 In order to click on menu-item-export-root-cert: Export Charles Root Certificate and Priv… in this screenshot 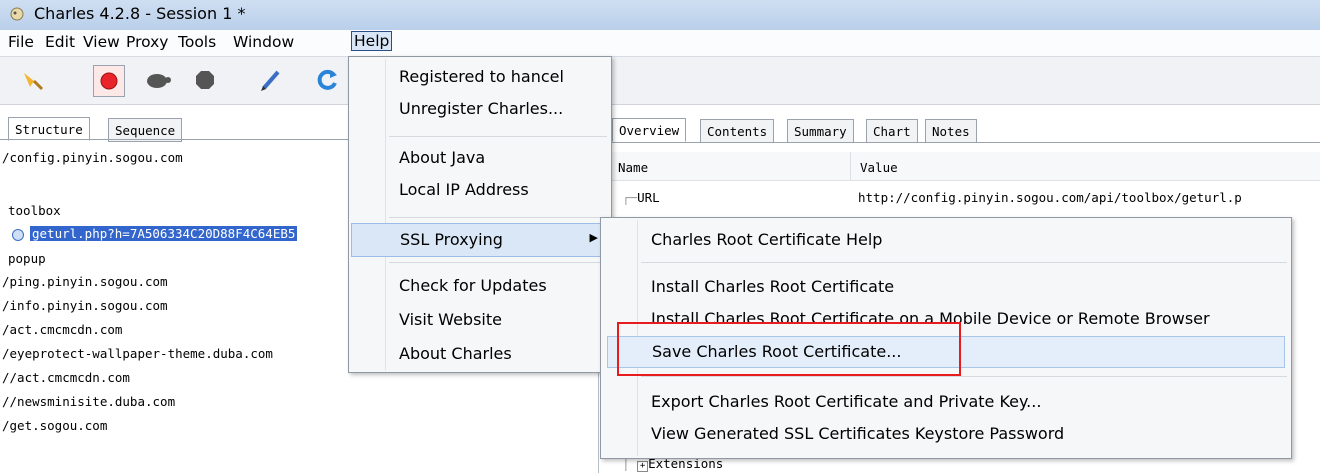, I will do `click(846, 401)`.